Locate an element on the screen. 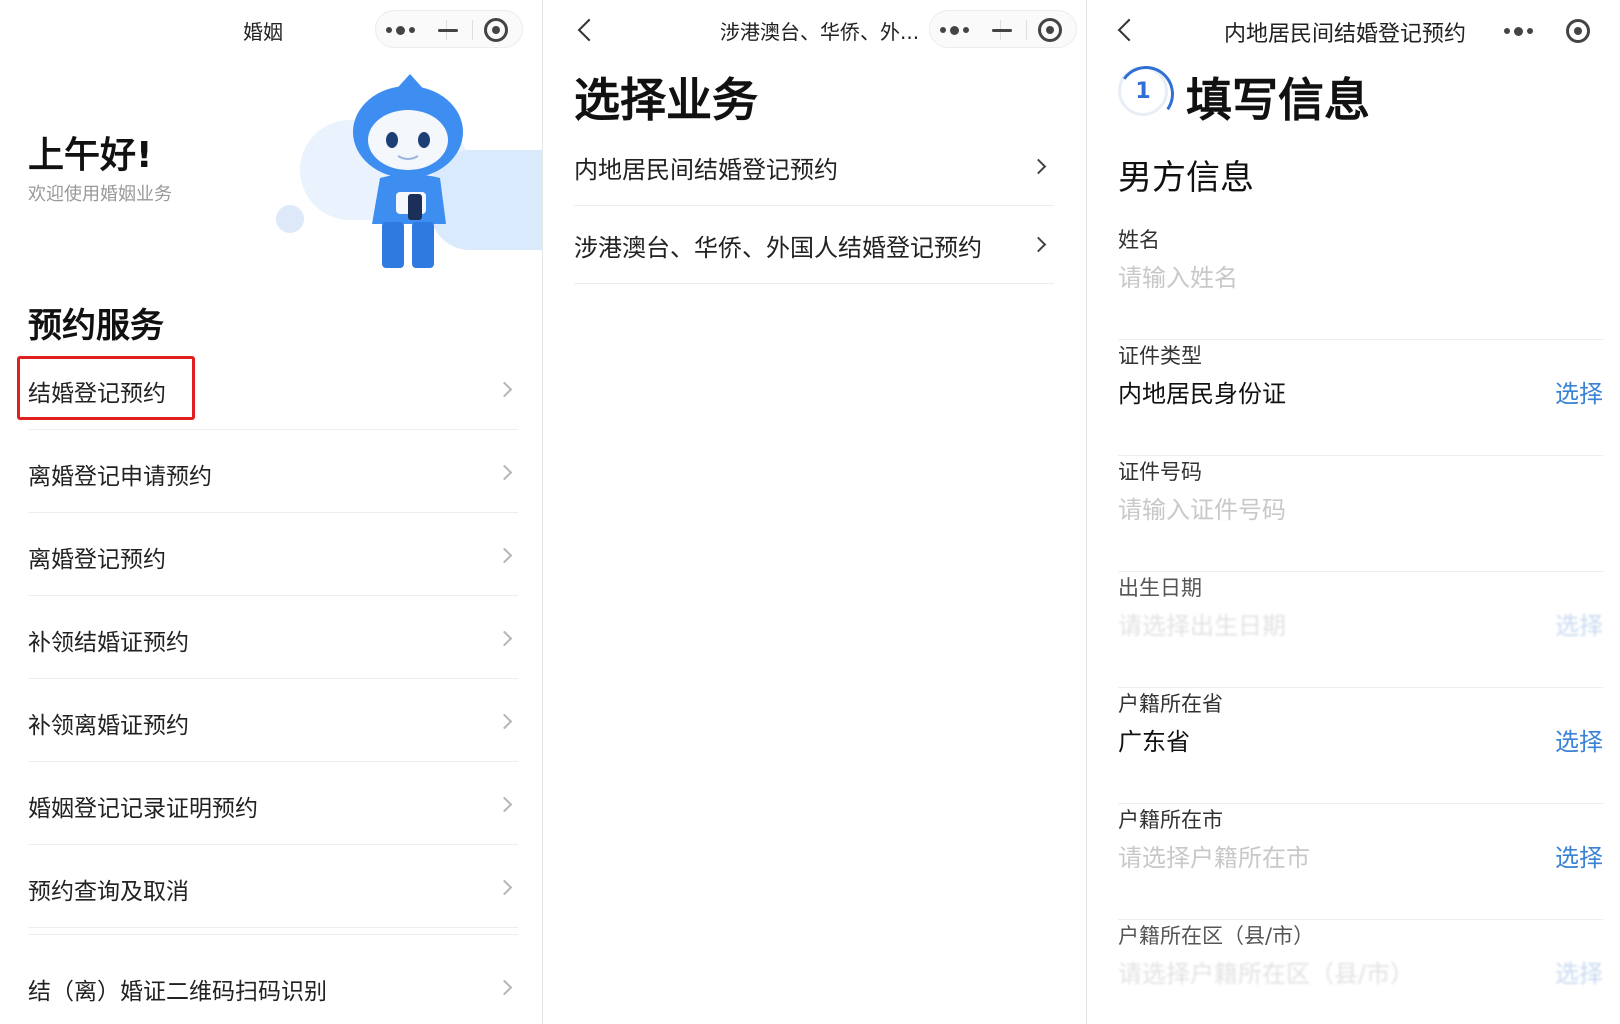  greeting-title: 上午好! is located at coordinates (90, 155).